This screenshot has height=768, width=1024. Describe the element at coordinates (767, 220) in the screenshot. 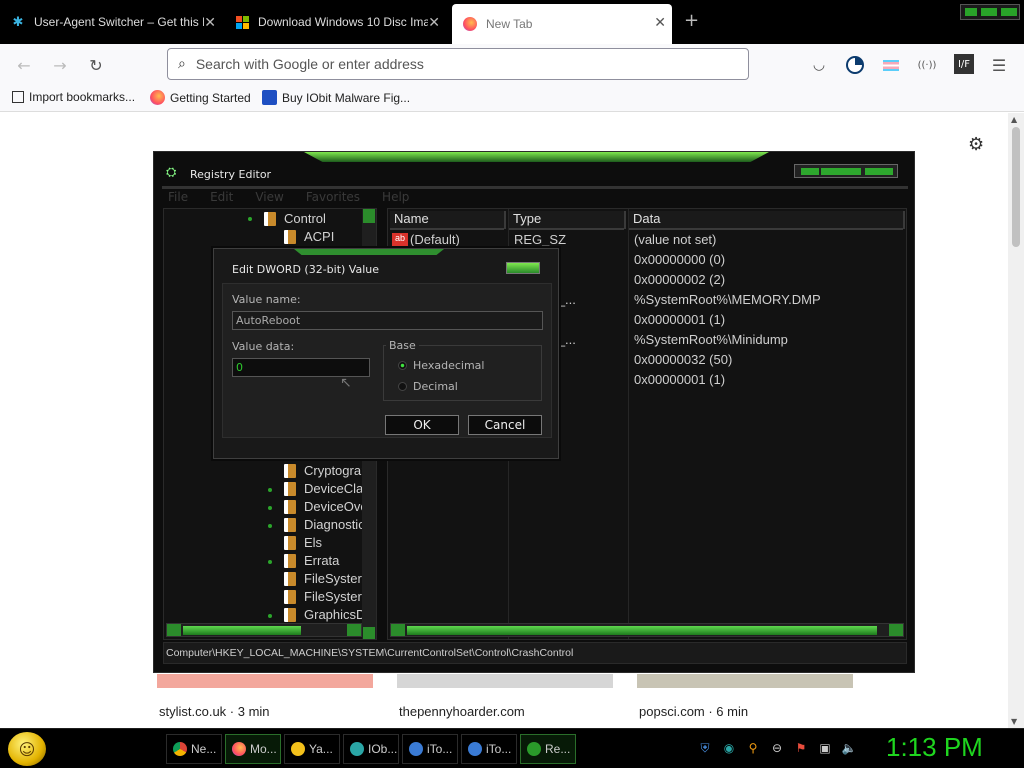

I see `column-header-data: Data` at that location.